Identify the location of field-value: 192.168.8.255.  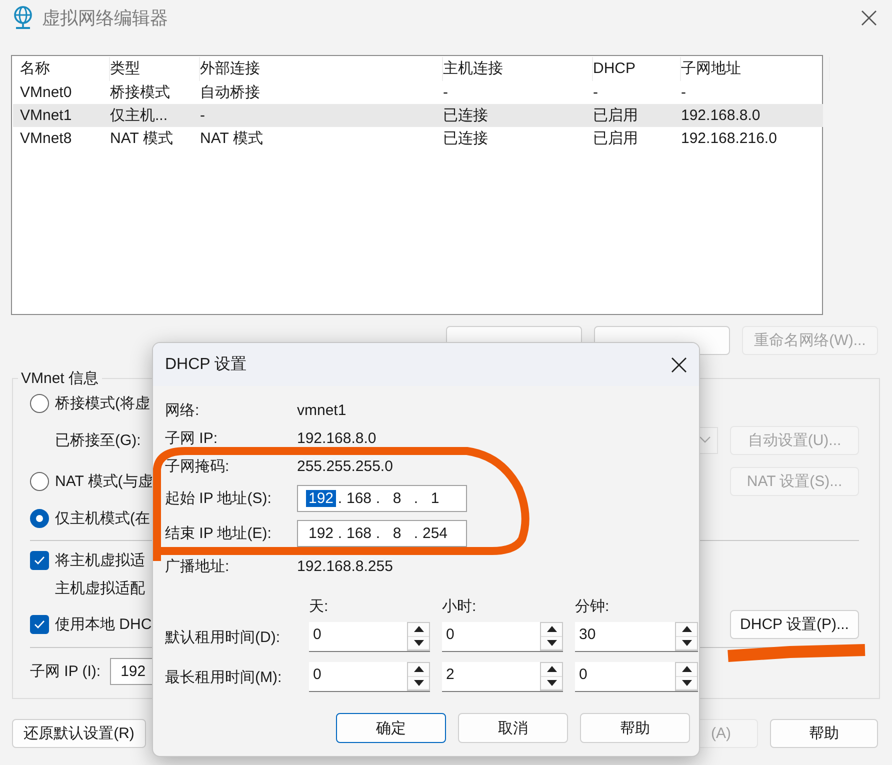
(345, 566).